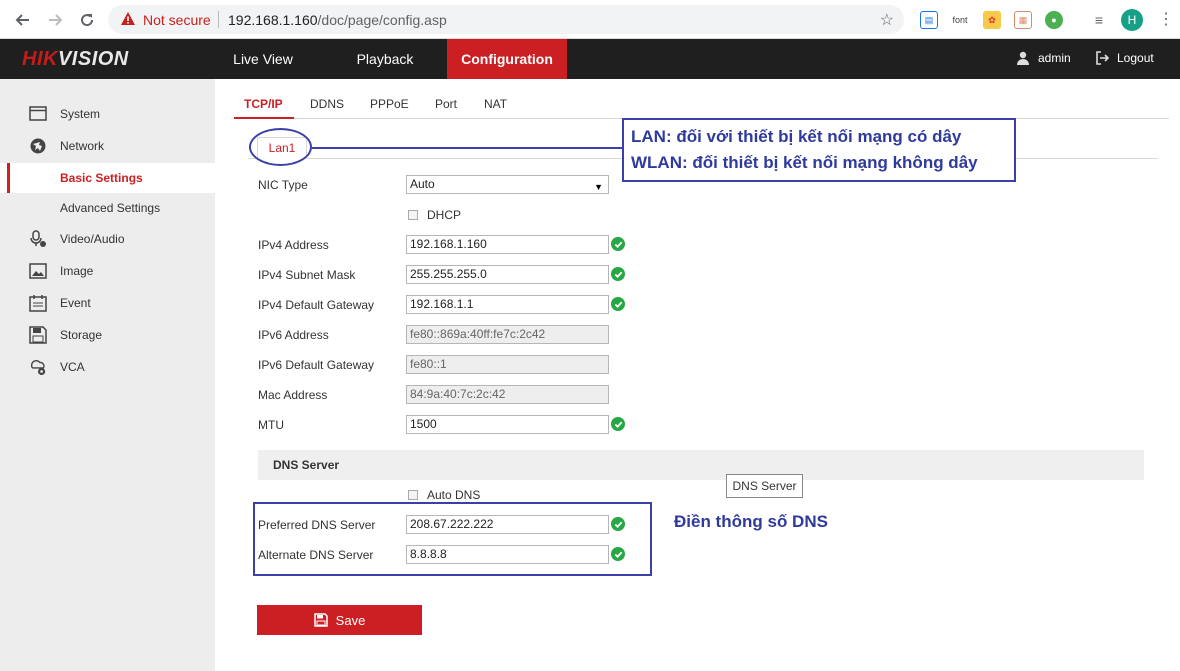 The width and height of the screenshot is (1180, 671). What do you see at coordinates (218, 19) in the screenshot?
I see `url-divider` at bounding box center [218, 19].